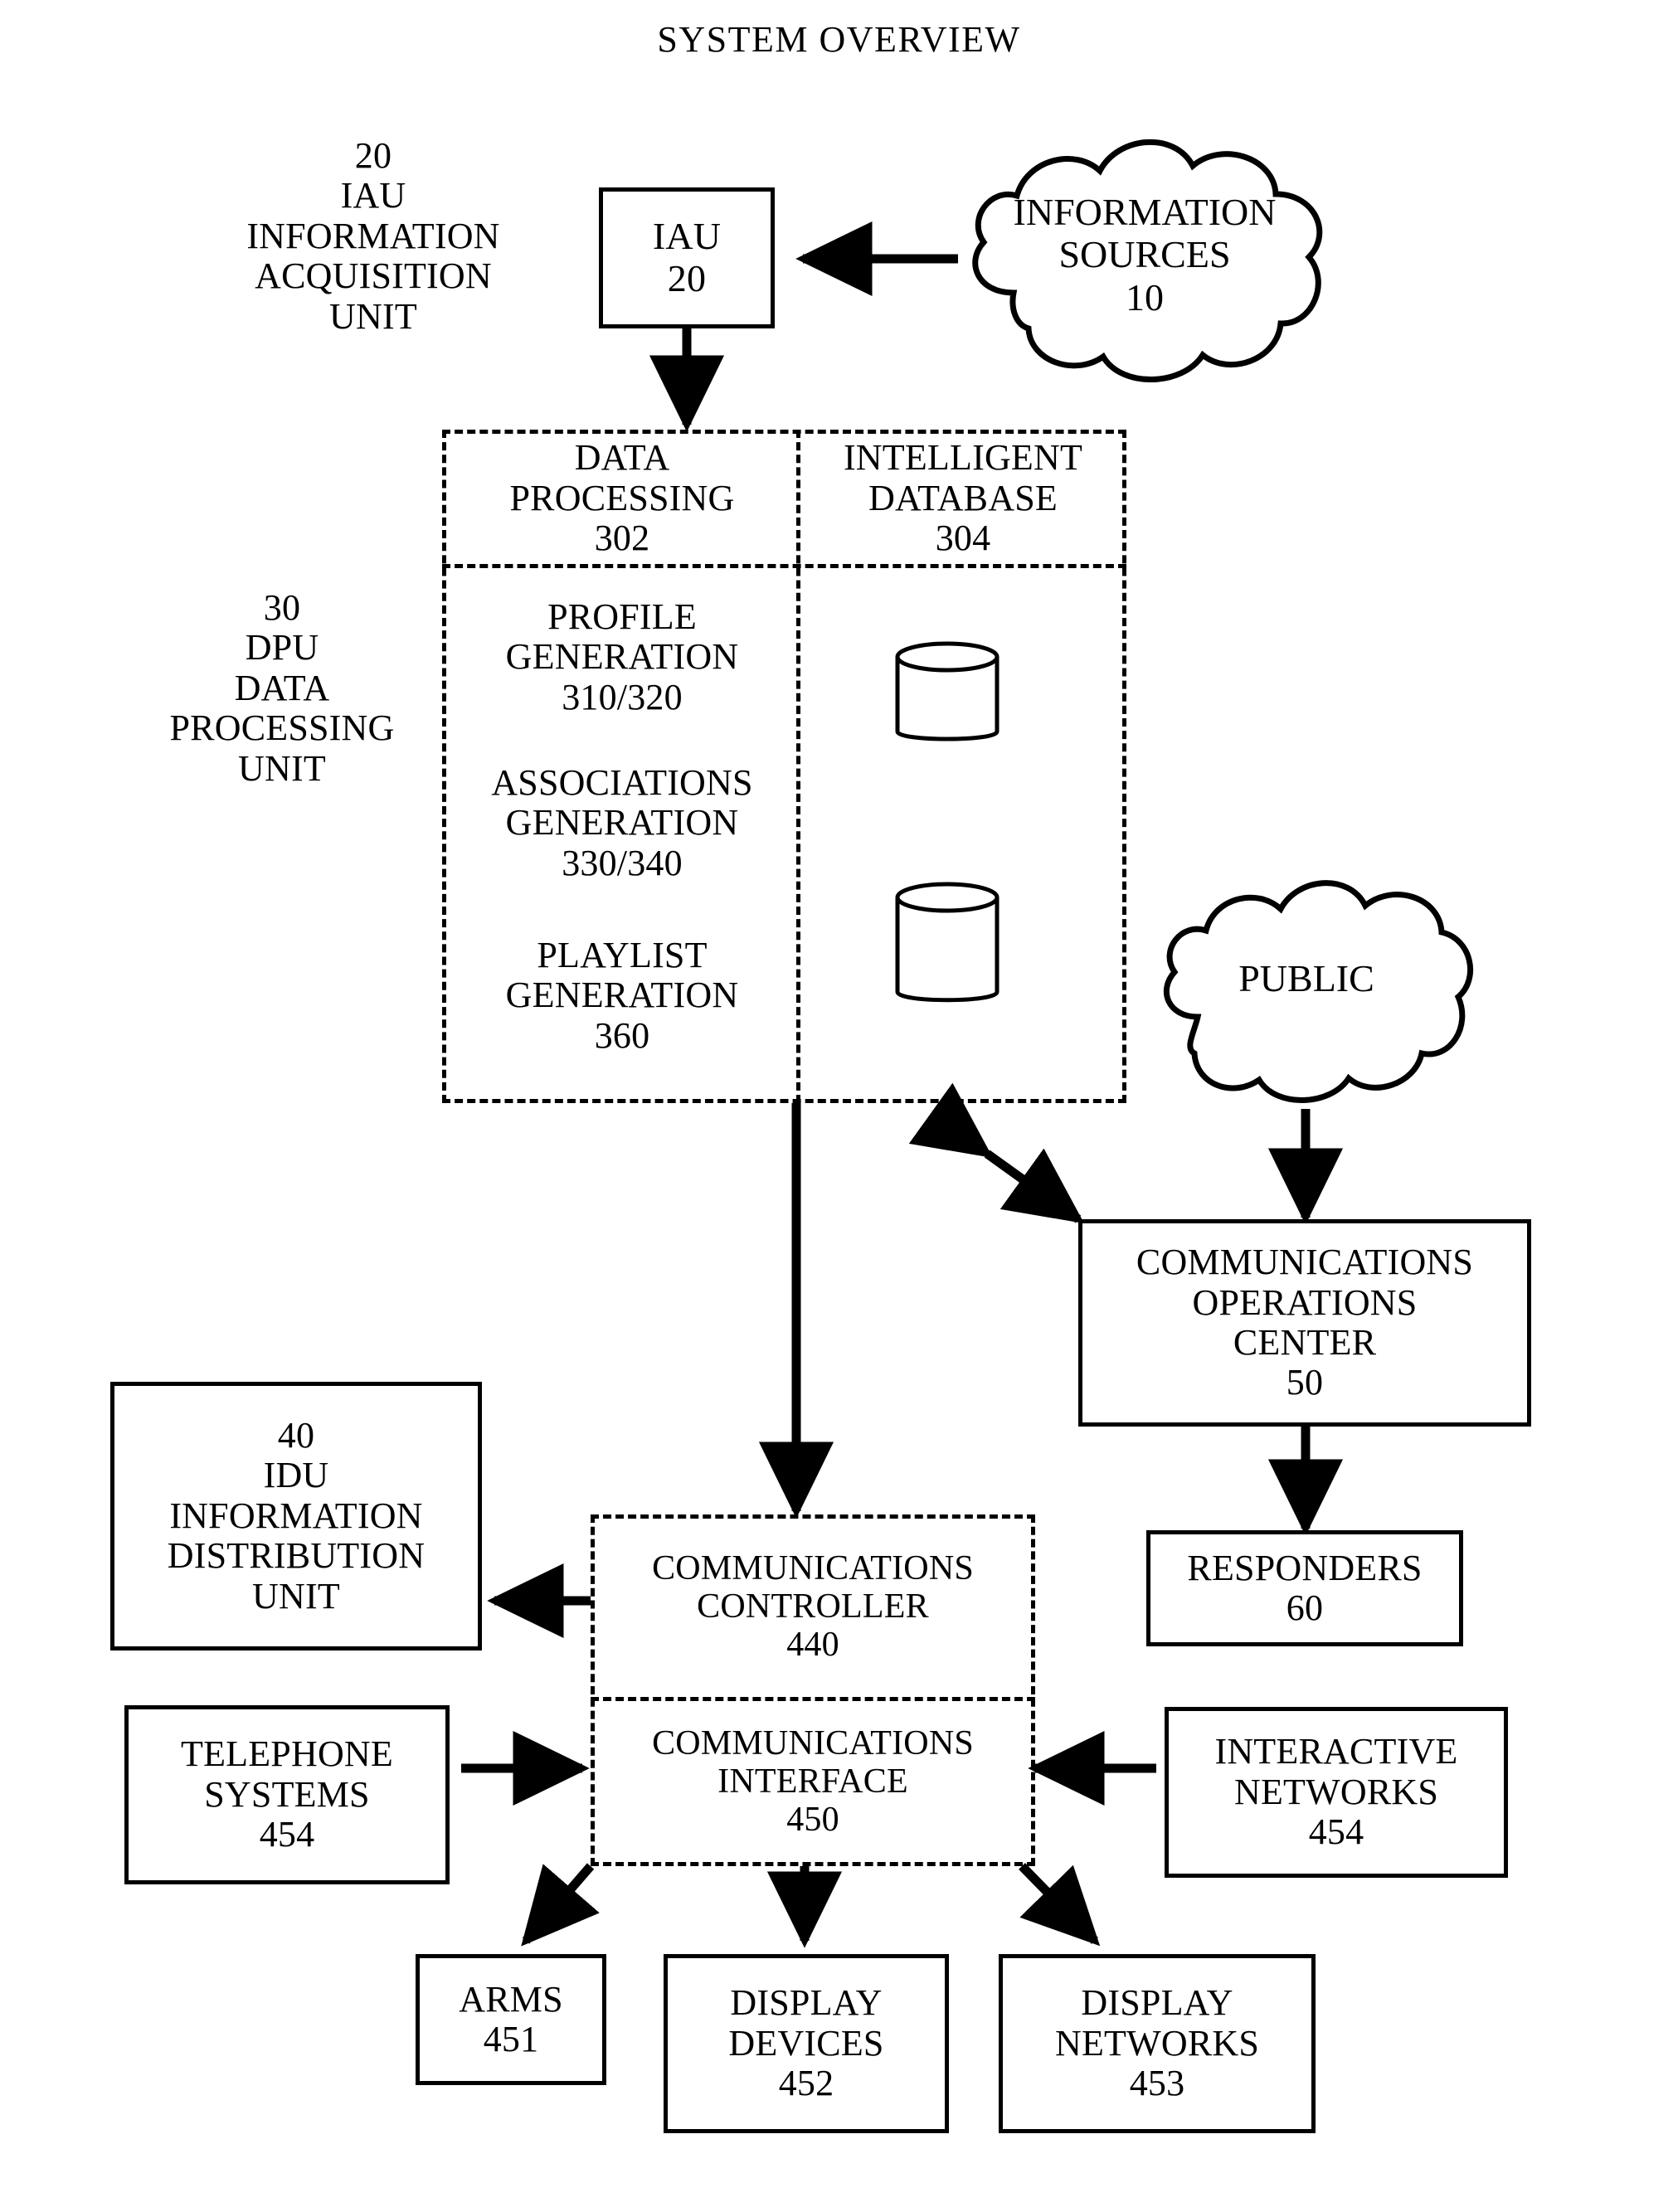  What do you see at coordinates (1305, 1342) in the screenshot?
I see `coc-line3: CENTER` at bounding box center [1305, 1342].